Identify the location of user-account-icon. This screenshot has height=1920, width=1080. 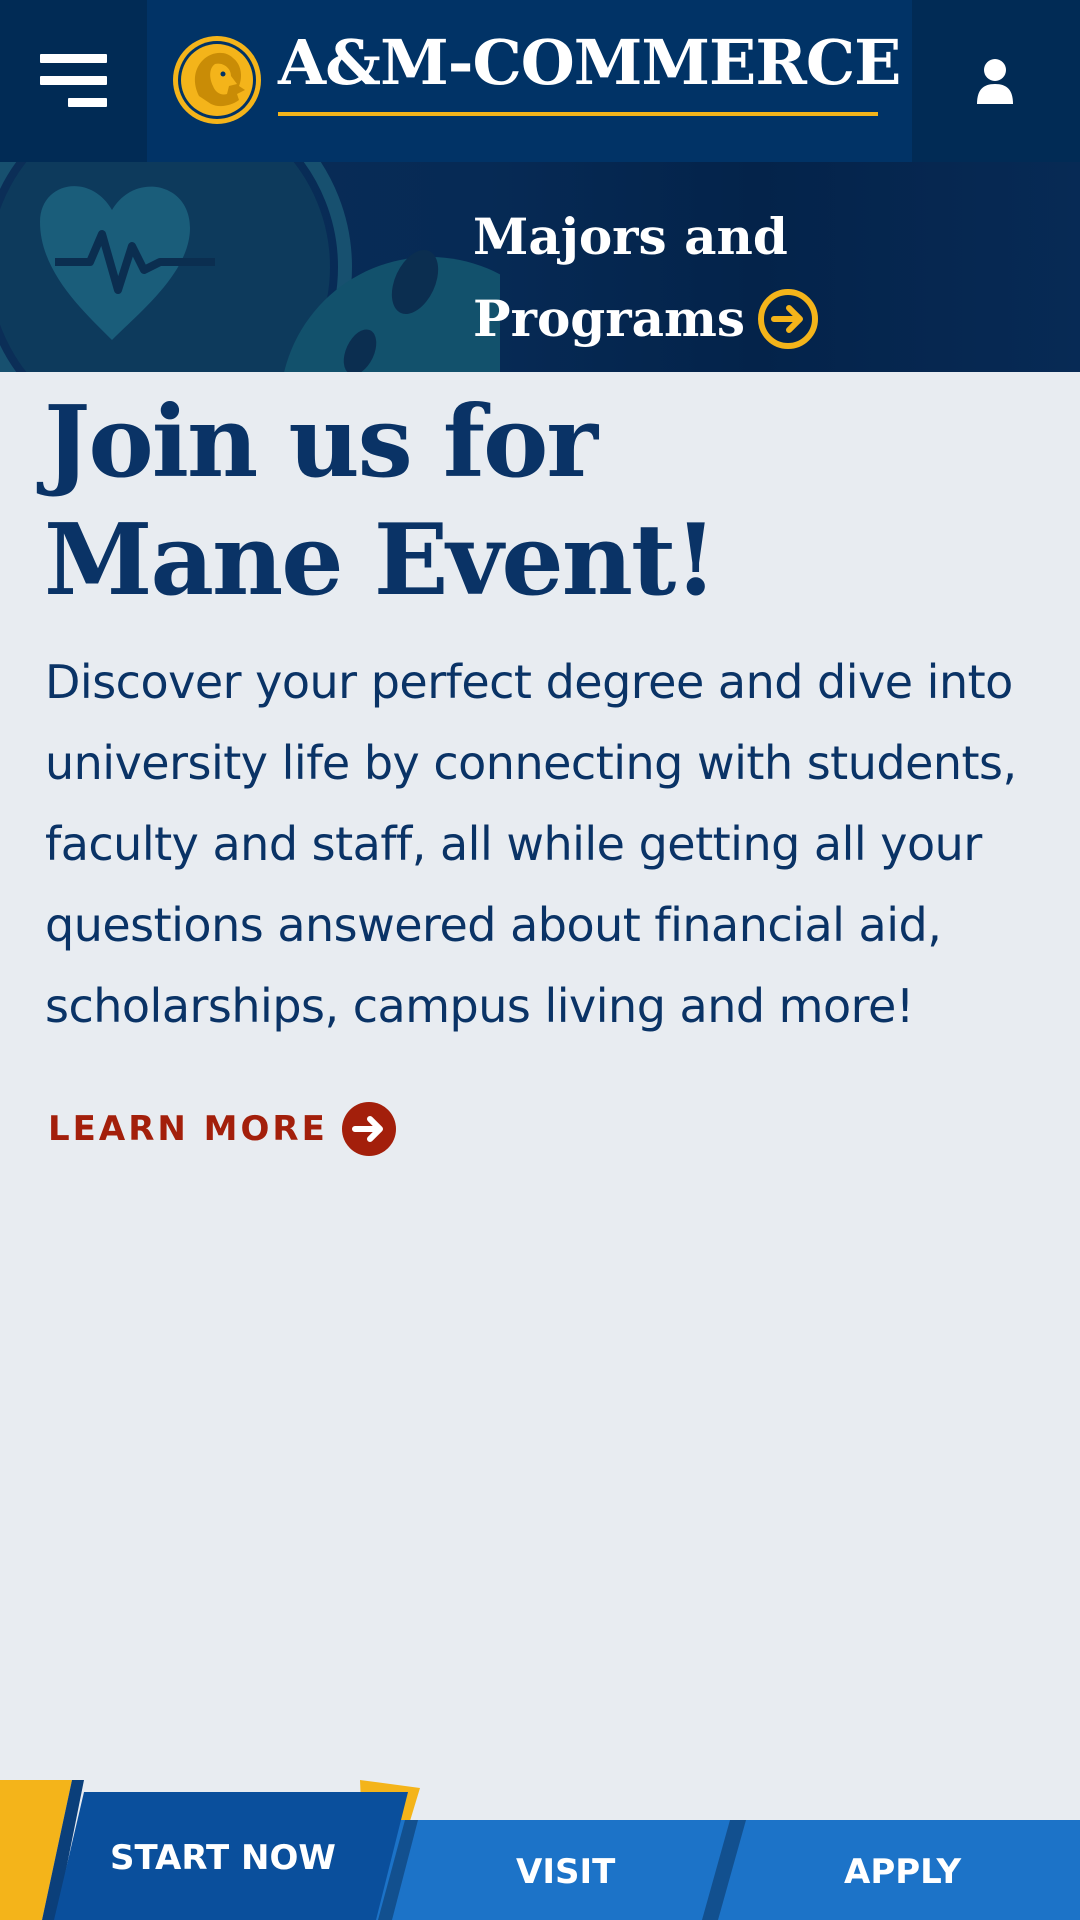
(995, 81).